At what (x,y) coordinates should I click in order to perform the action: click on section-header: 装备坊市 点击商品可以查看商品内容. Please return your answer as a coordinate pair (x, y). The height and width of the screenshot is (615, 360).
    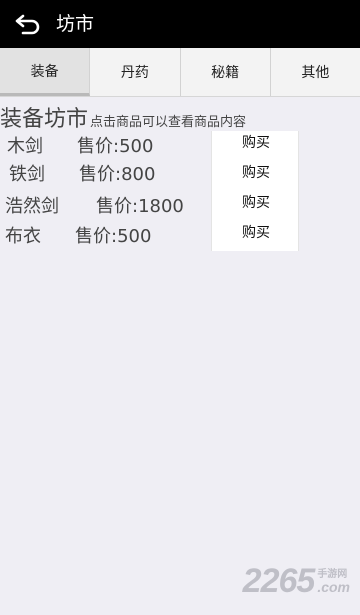
    Looking at the image, I should click on (123, 116).